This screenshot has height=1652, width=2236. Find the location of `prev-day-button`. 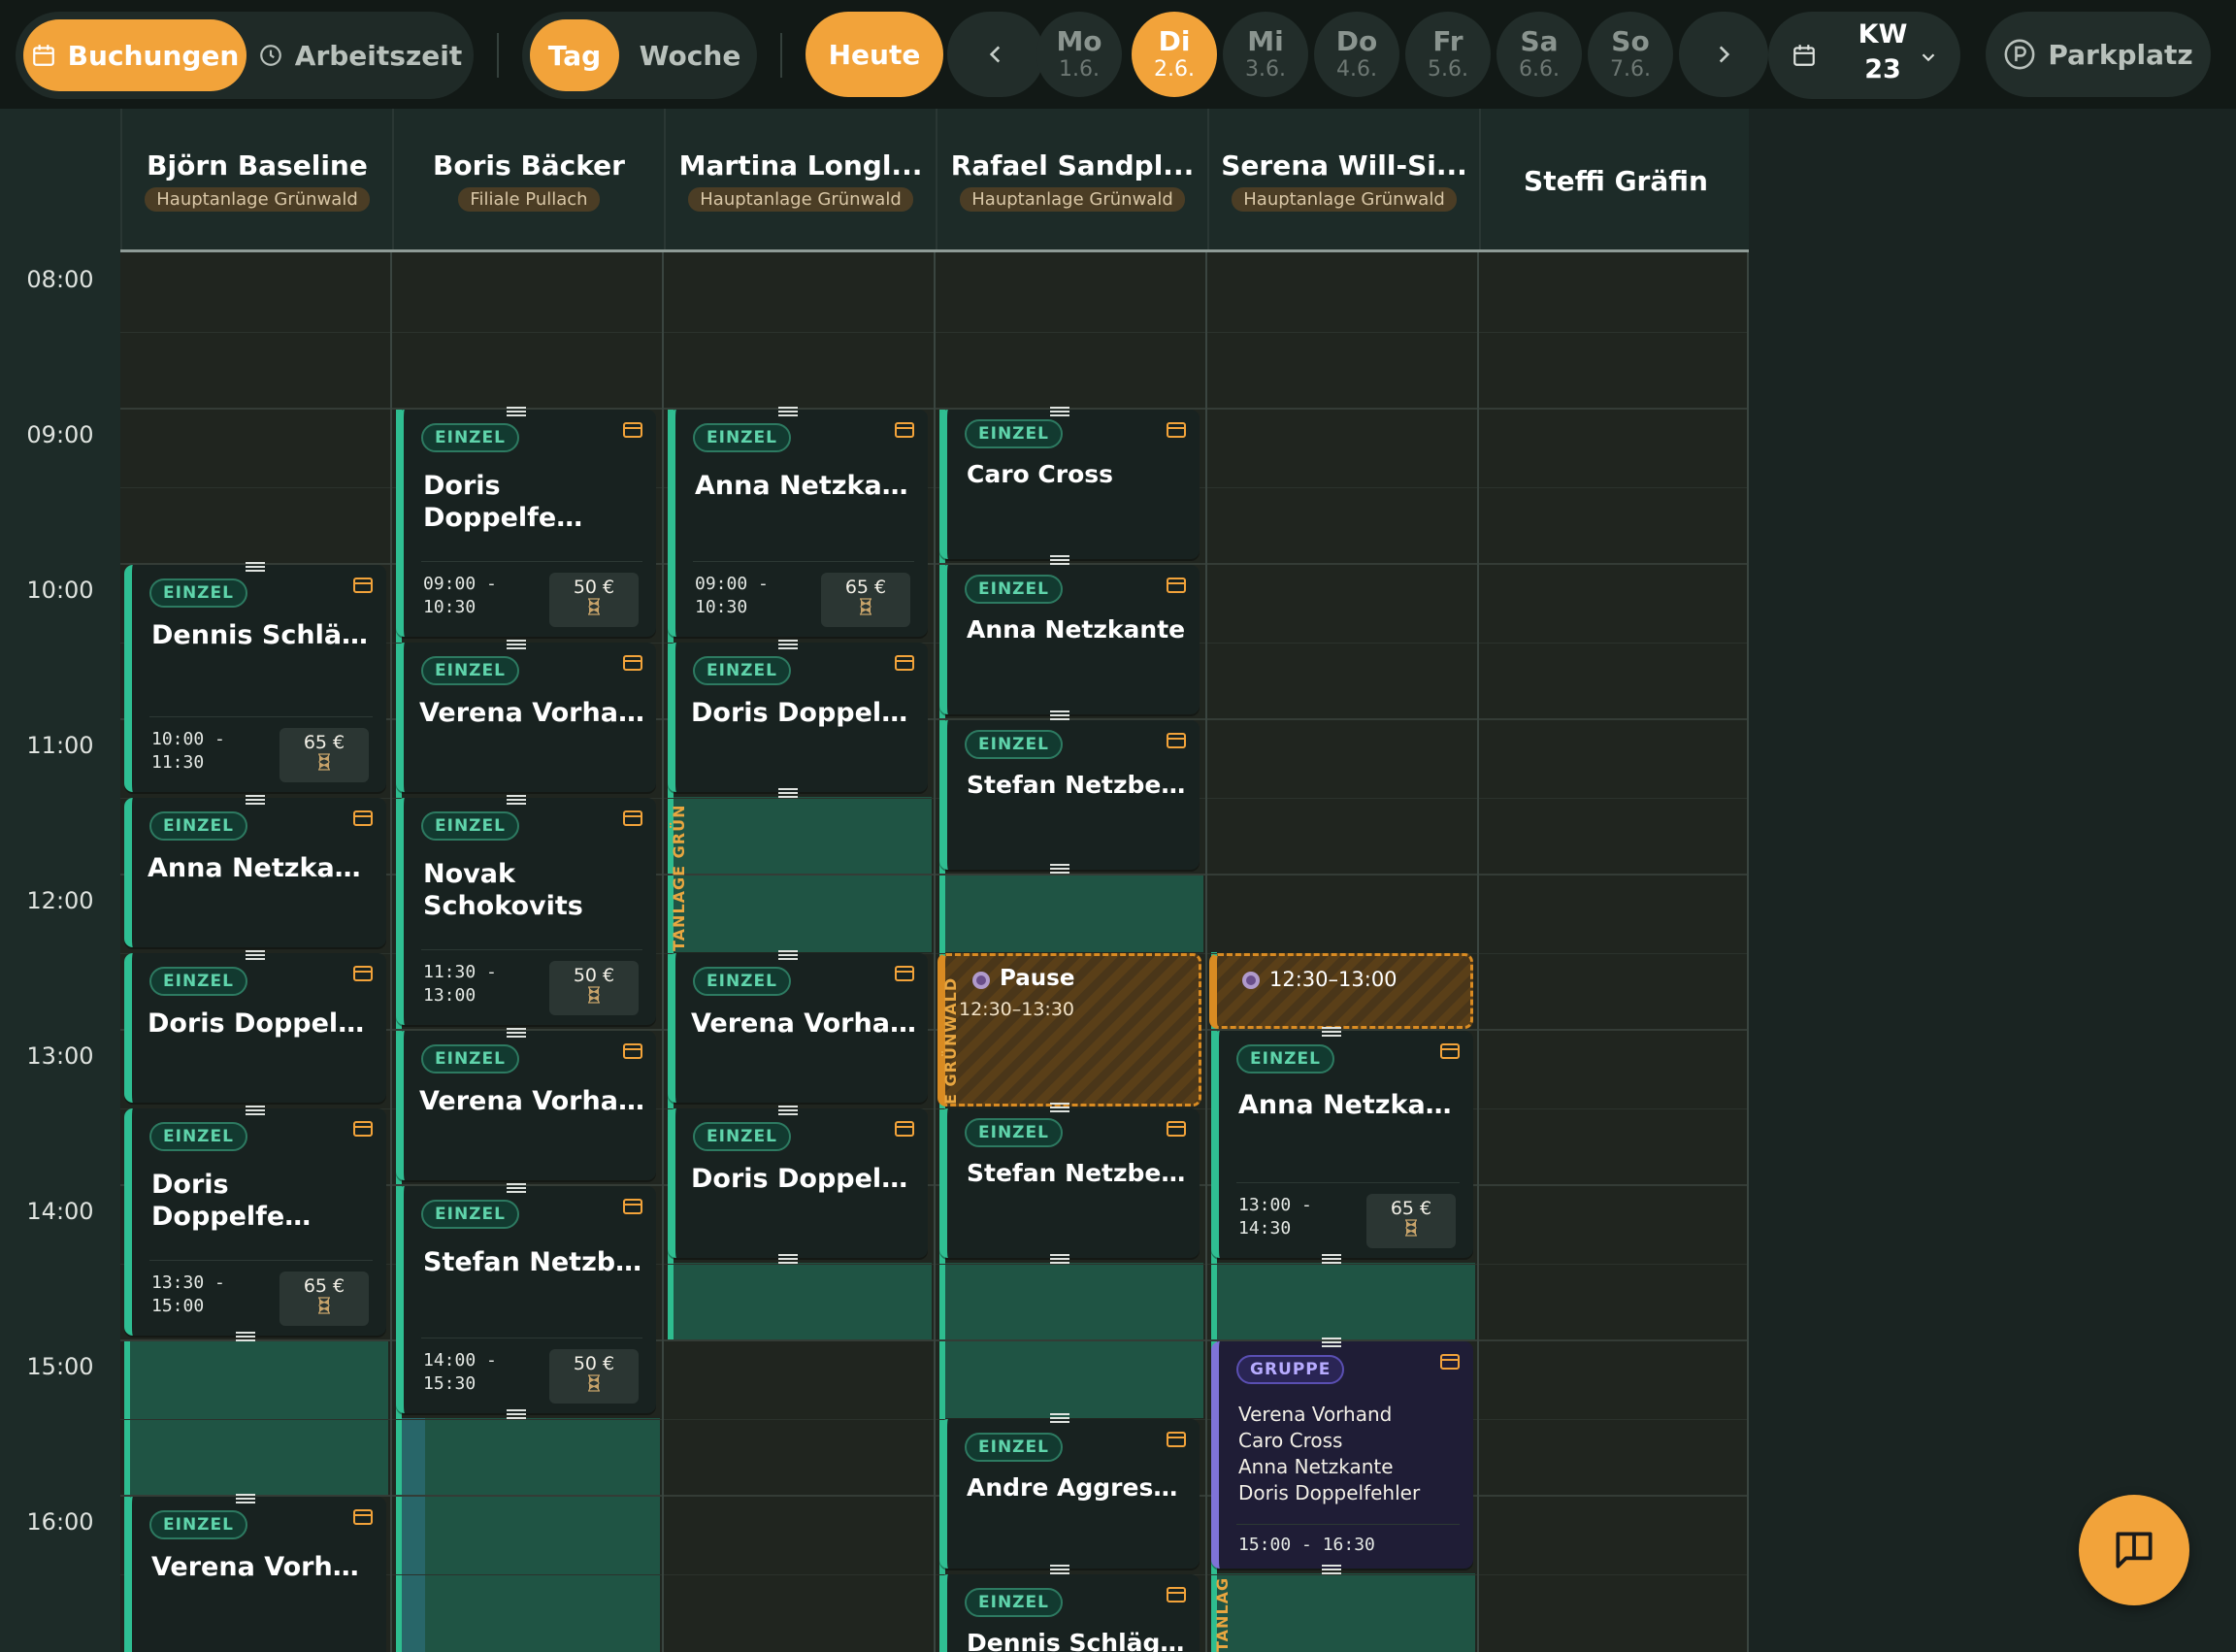

prev-day-button is located at coordinates (996, 55).